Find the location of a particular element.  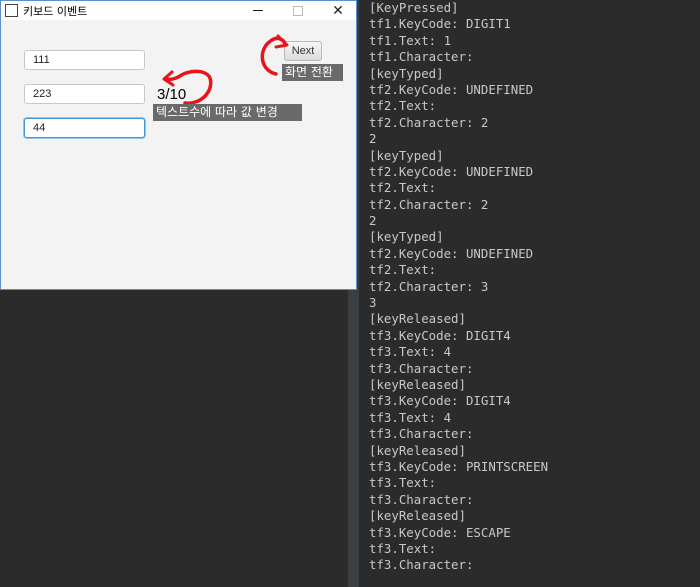

value-change-note: 텍스트수에 따라 값 변경 is located at coordinates (227, 112).